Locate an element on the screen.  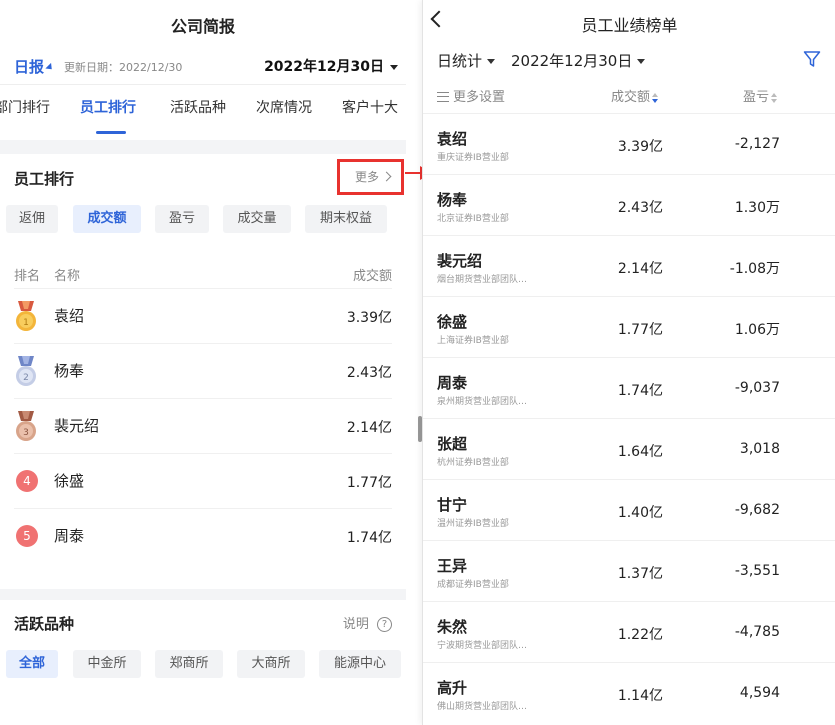
table-row: 王异 成都证券IB营业部 1.37亿 -3,551 is located at coordinates (629, 570).